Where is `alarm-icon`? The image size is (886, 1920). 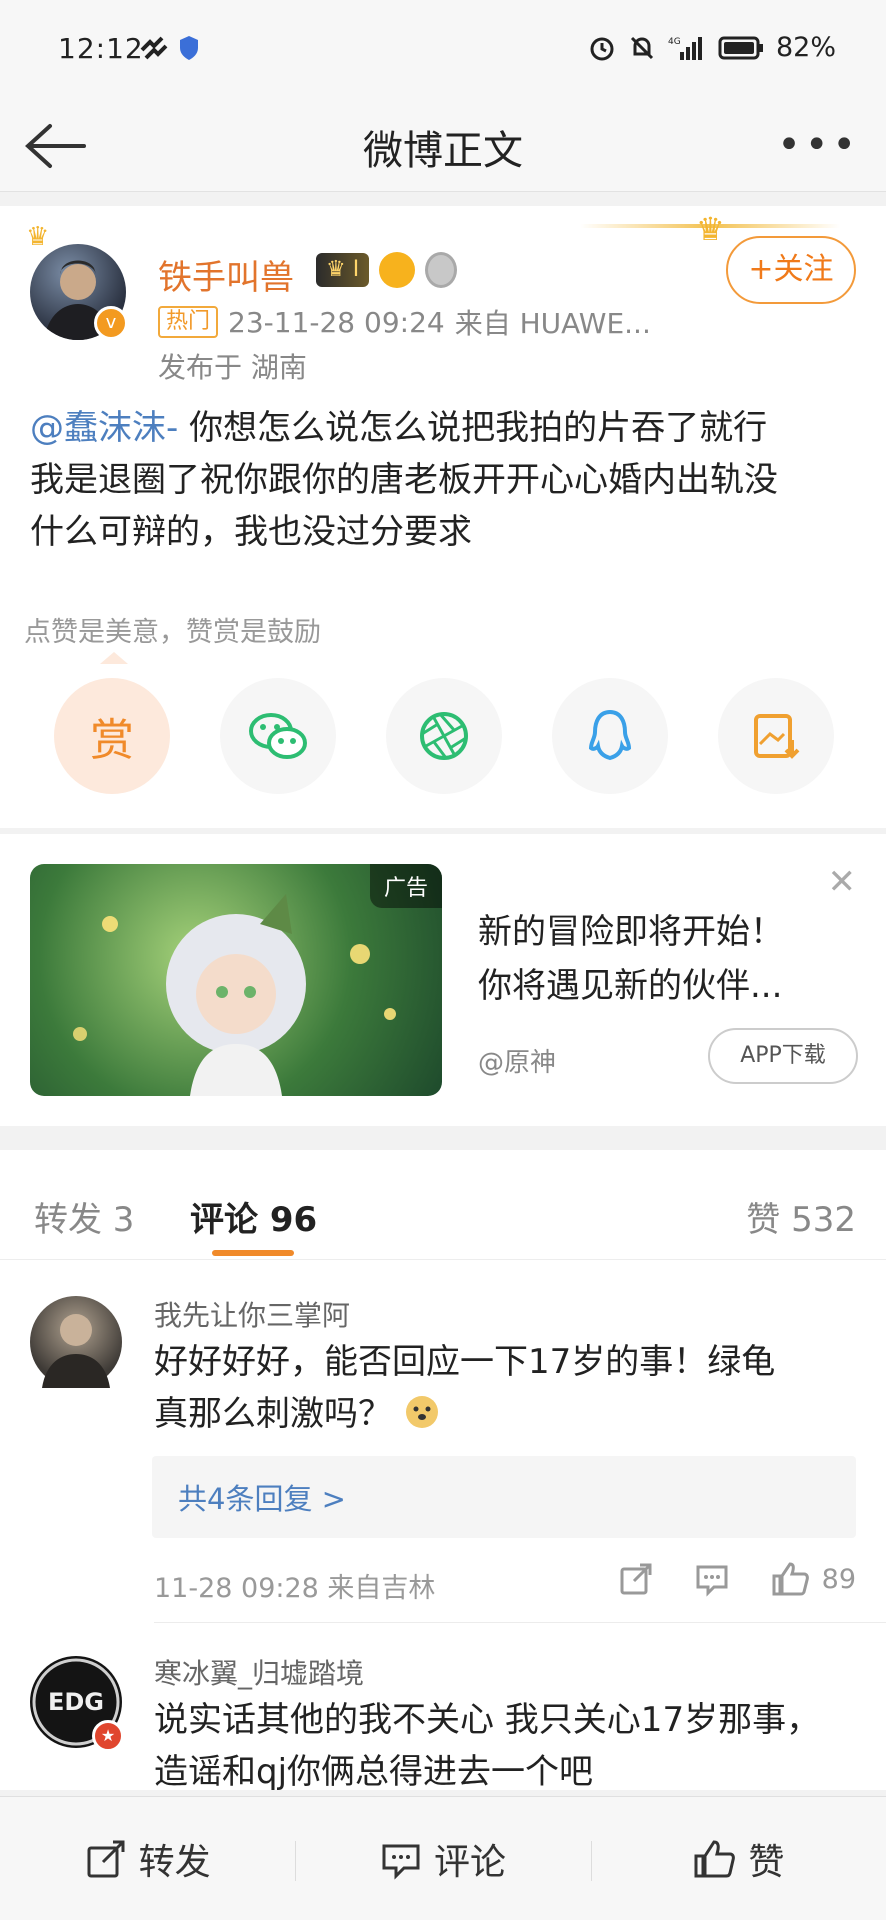 alarm-icon is located at coordinates (602, 48).